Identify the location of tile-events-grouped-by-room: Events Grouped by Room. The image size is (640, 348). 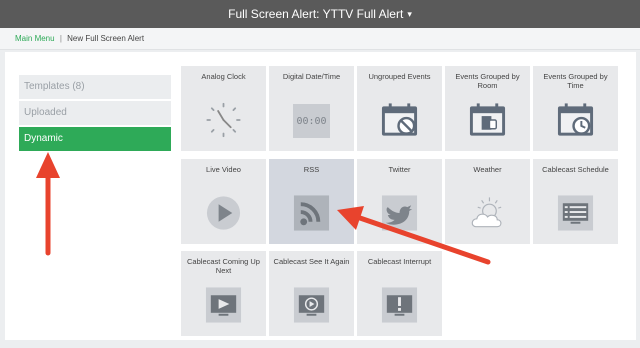
(487, 108).